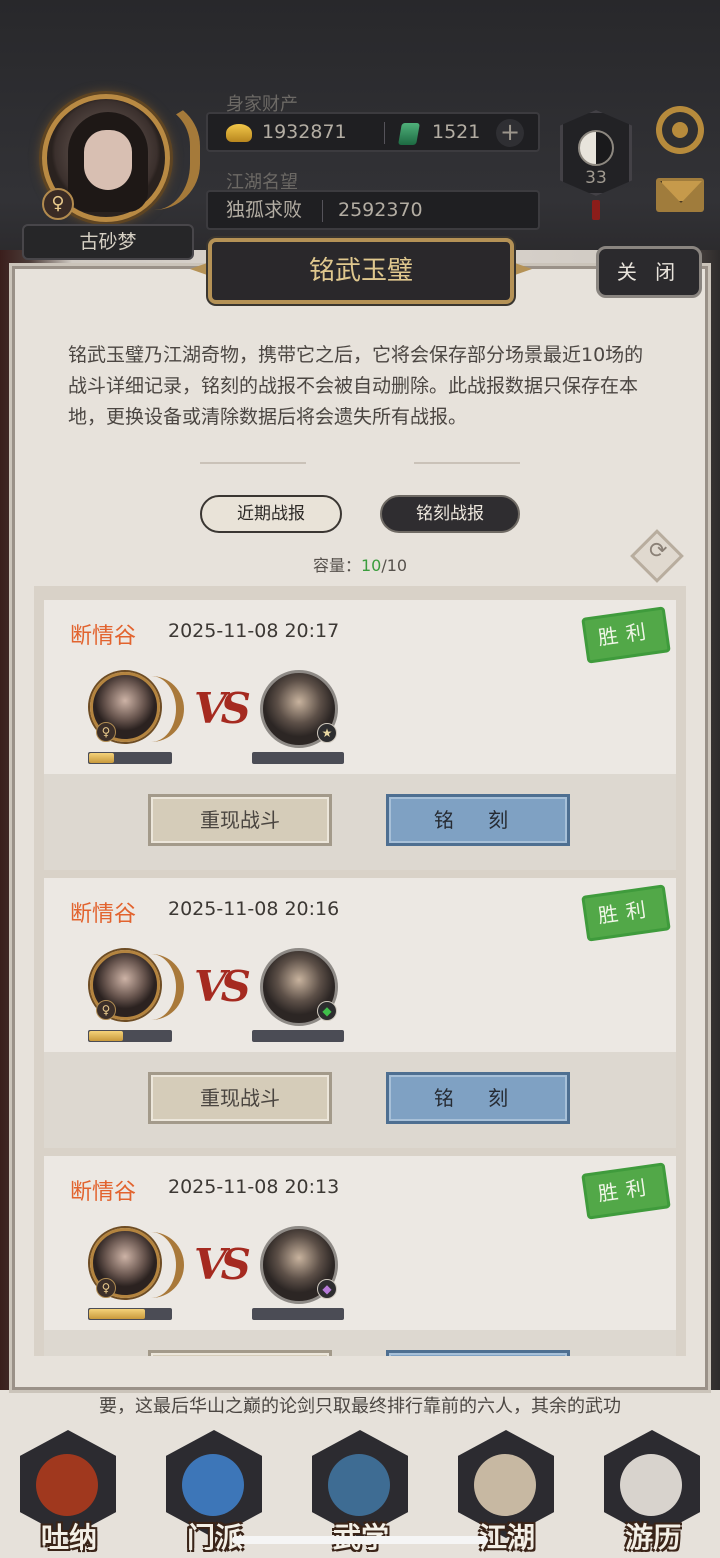  Describe the element at coordinates (373, 132) in the screenshot. I see `wealth-bar: 1932871 1521 +` at that location.